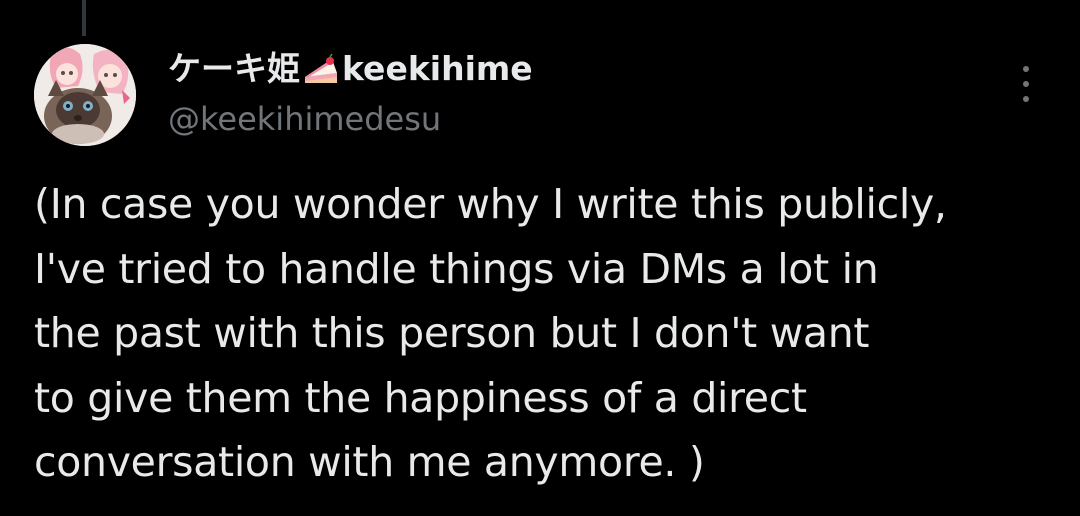 This screenshot has width=1080, height=516. Describe the element at coordinates (321, 69) in the screenshot. I see `cake-icon` at that location.